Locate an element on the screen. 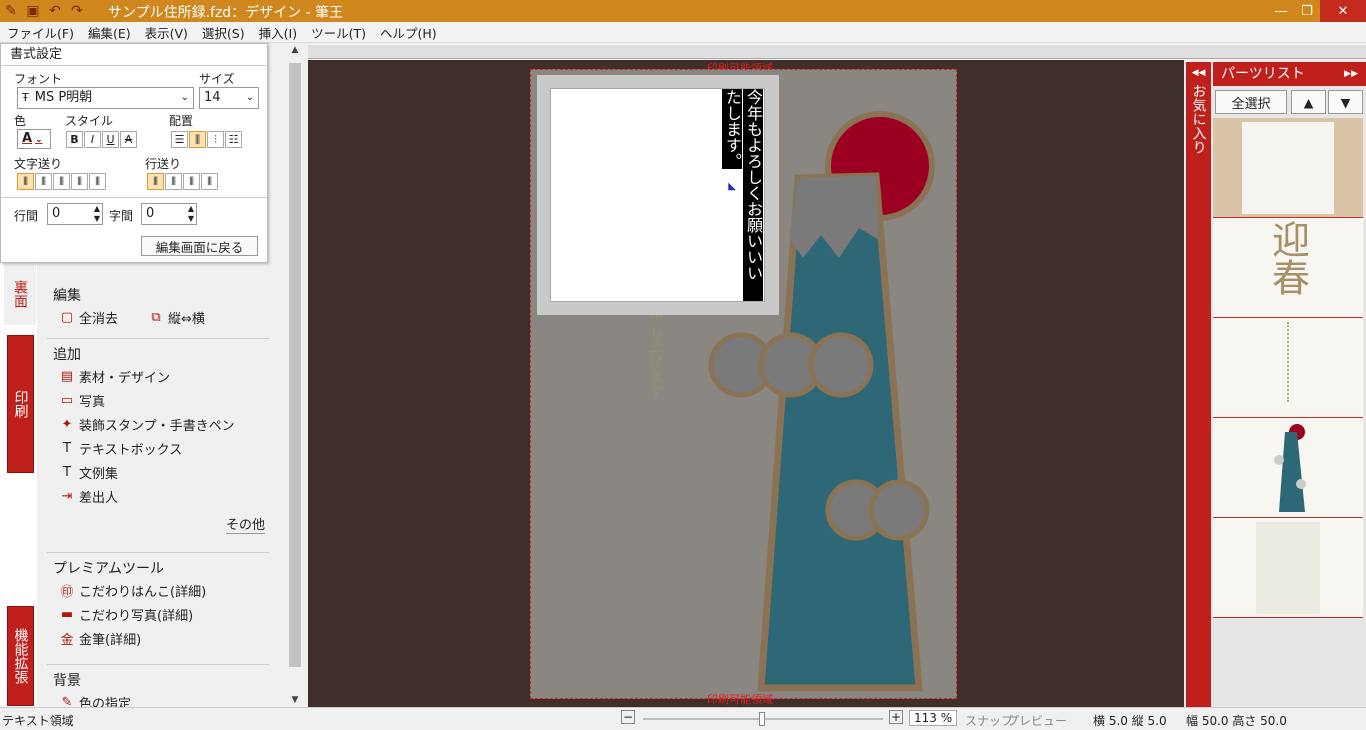 The height and width of the screenshot is (730, 1366). add-material-button: ▤ 素材・デザイン is located at coordinates (158, 376).